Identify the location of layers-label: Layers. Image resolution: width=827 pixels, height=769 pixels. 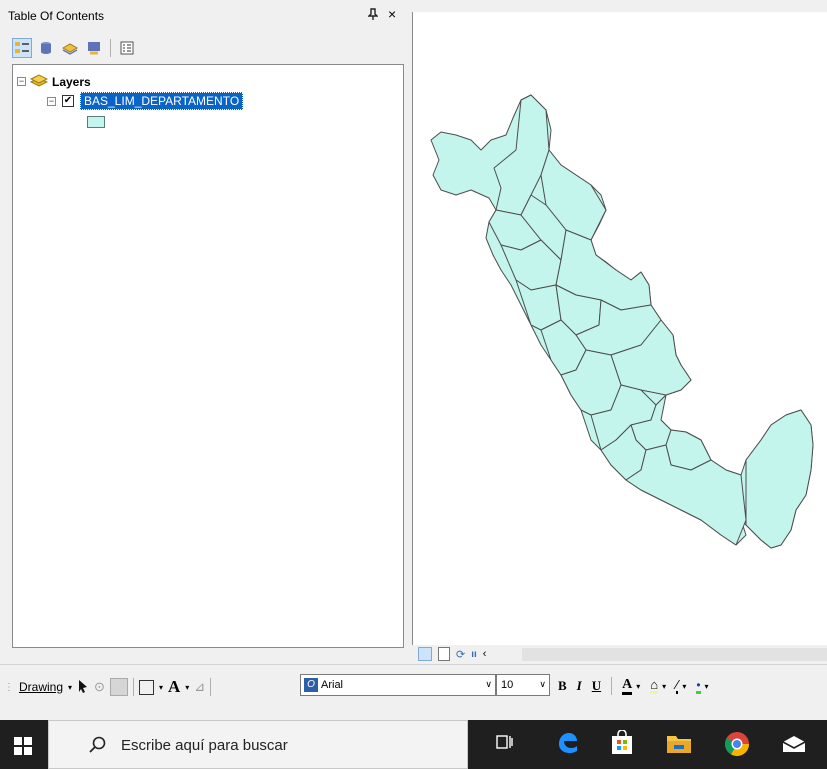
(71, 81).